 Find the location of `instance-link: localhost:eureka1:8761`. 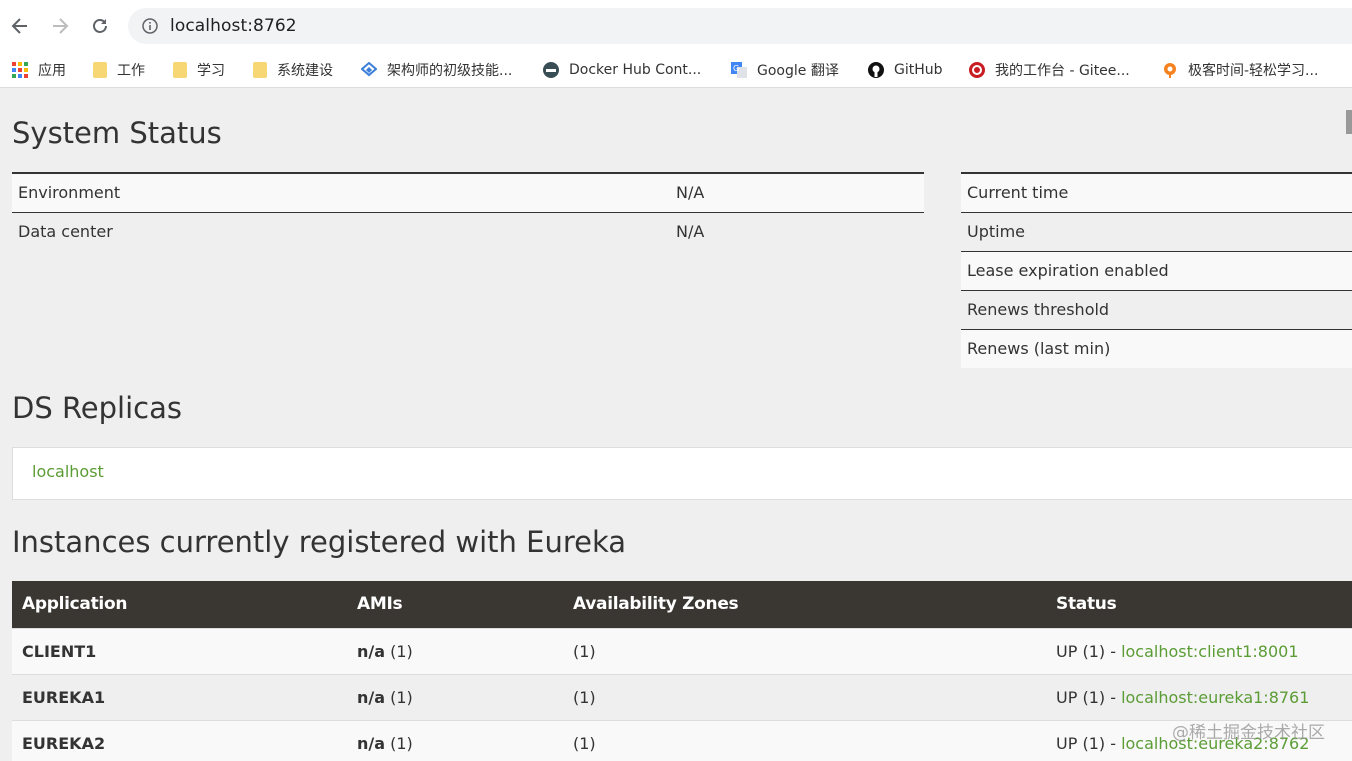

instance-link: localhost:eureka1:8761 is located at coordinates (1215, 697).